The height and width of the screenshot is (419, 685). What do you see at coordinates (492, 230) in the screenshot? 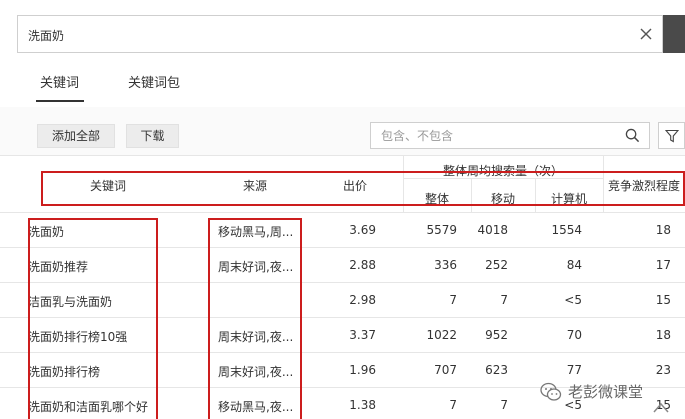
I see `mobile-cell: 4018` at bounding box center [492, 230].